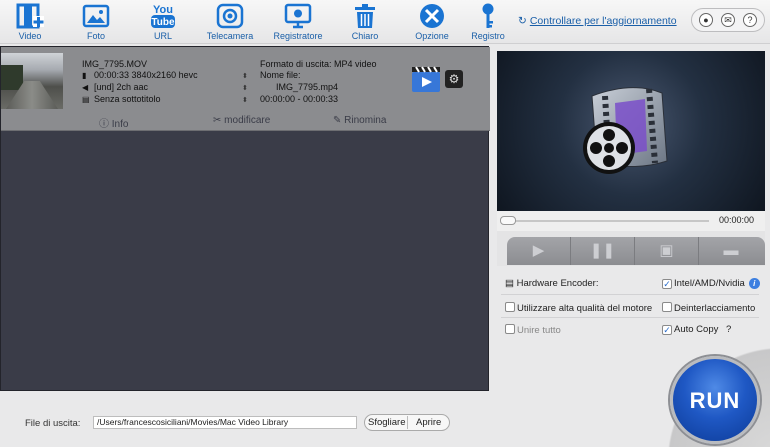 This screenshot has height=447, width=770. Describe the element at coordinates (585, 308) in the screenshot. I see `high-quality-label: Utilizzare alta qualità del motore` at that location.